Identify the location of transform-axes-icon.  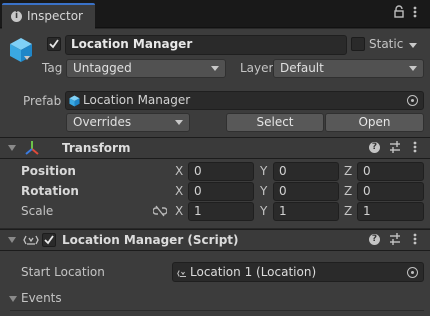
(32, 148).